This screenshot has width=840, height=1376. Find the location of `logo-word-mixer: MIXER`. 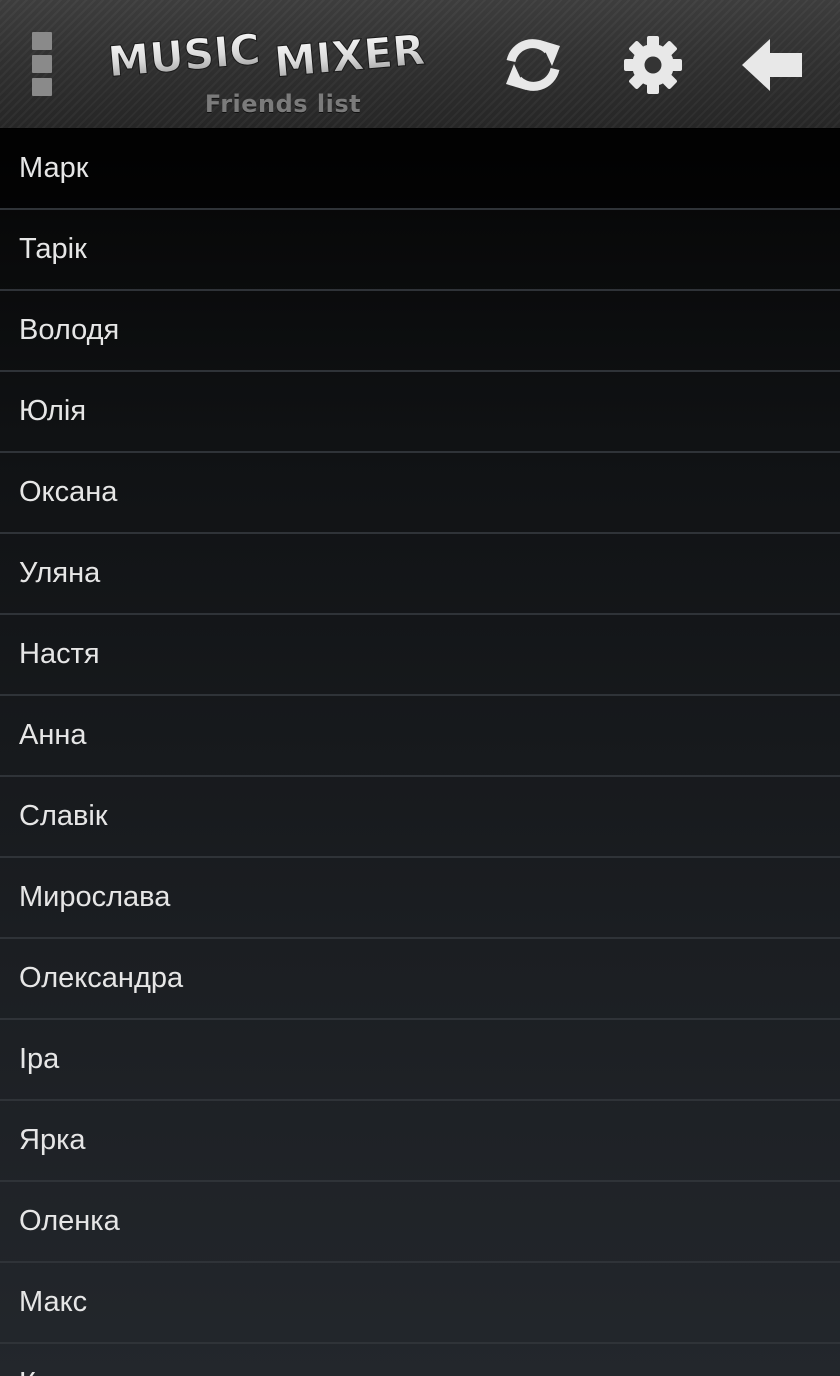

logo-word-mixer: MIXER is located at coordinates (349, 56).